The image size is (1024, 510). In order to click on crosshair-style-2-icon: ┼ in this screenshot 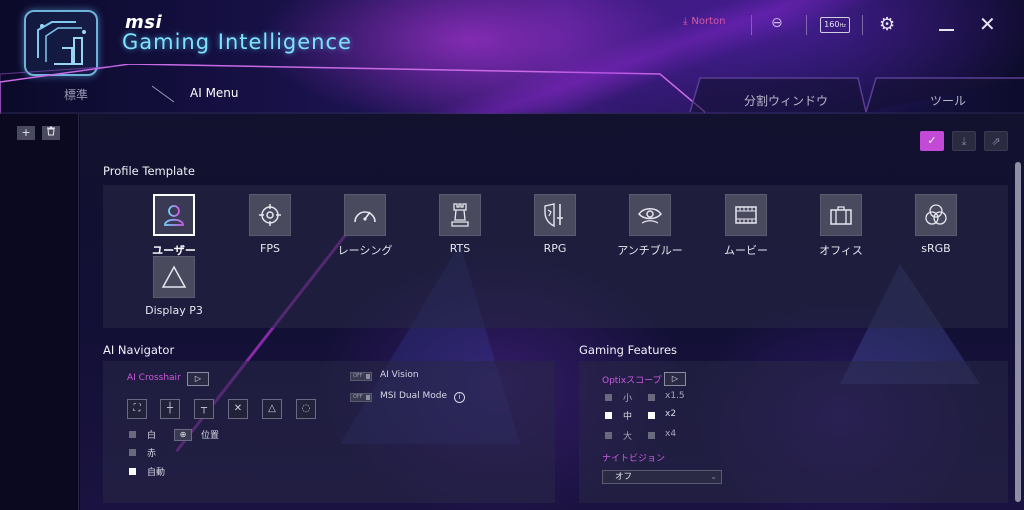, I will do `click(170, 409)`.